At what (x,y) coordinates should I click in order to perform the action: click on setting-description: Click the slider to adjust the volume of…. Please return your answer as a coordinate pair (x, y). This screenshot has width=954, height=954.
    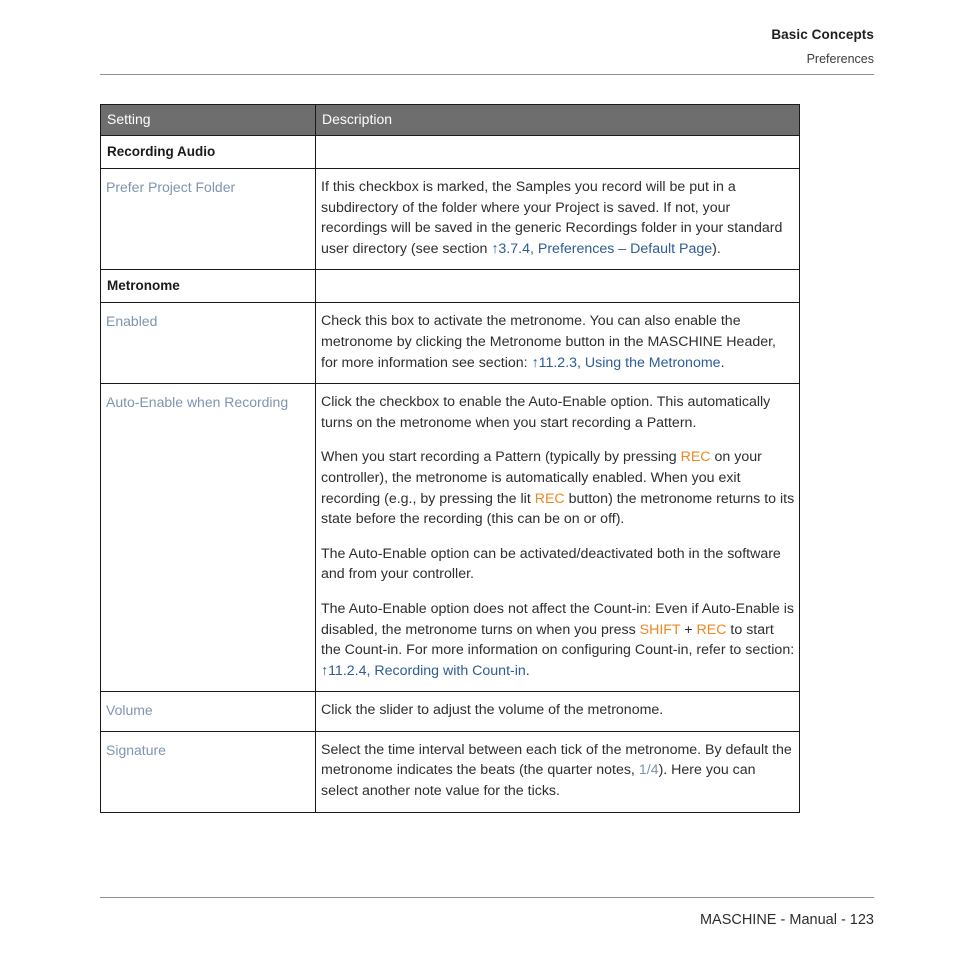
    Looking at the image, I should click on (557, 711).